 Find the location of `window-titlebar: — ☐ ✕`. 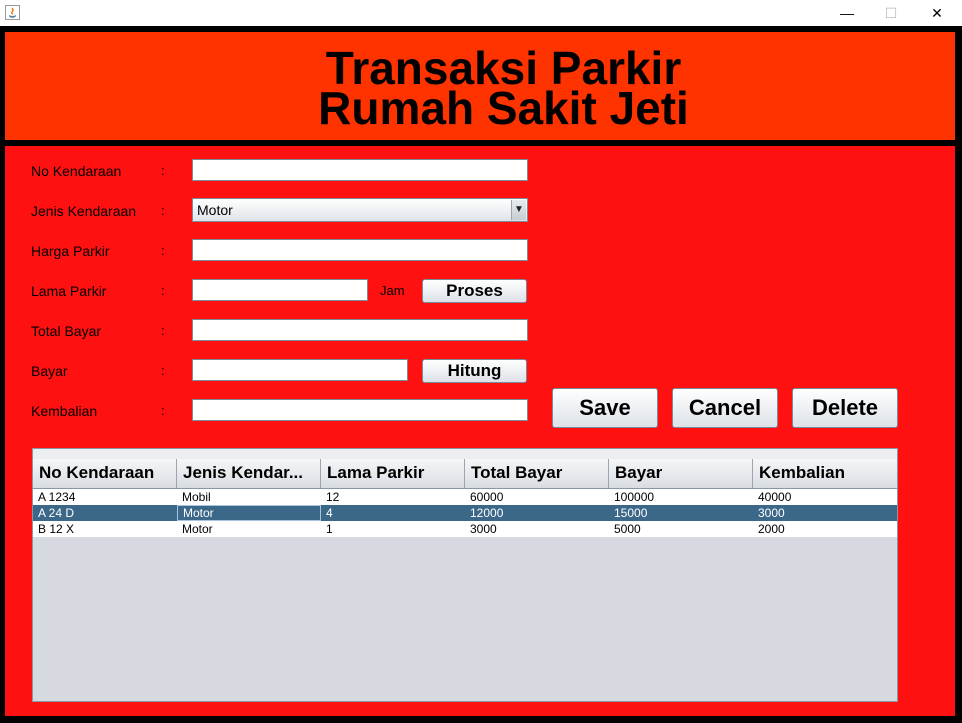

window-titlebar: — ☐ ✕ is located at coordinates (481, 13).